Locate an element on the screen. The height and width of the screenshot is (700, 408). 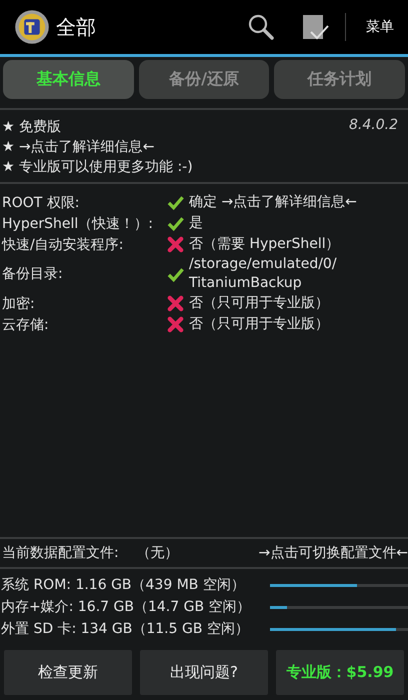
buy-pro-button: 专业版：$5.99 is located at coordinates (340, 672).